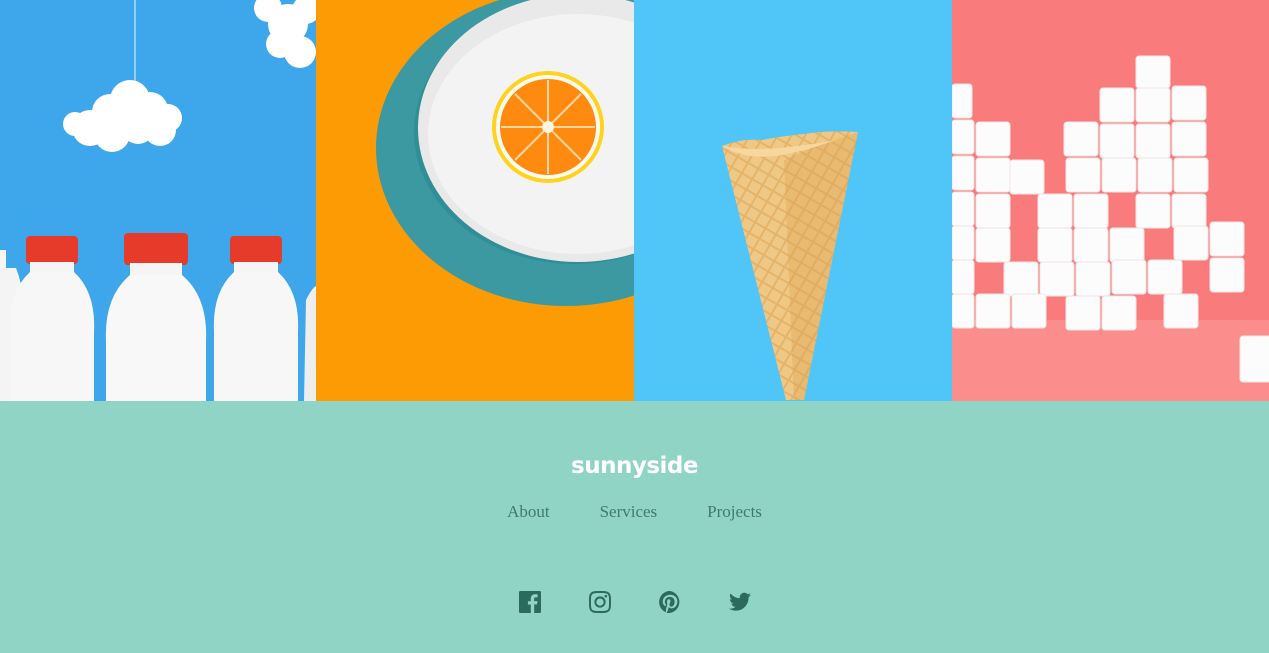 This screenshot has width=1269, height=653. Describe the element at coordinates (634, 466) in the screenshot. I see `footer-logo: sunnyside` at that location.